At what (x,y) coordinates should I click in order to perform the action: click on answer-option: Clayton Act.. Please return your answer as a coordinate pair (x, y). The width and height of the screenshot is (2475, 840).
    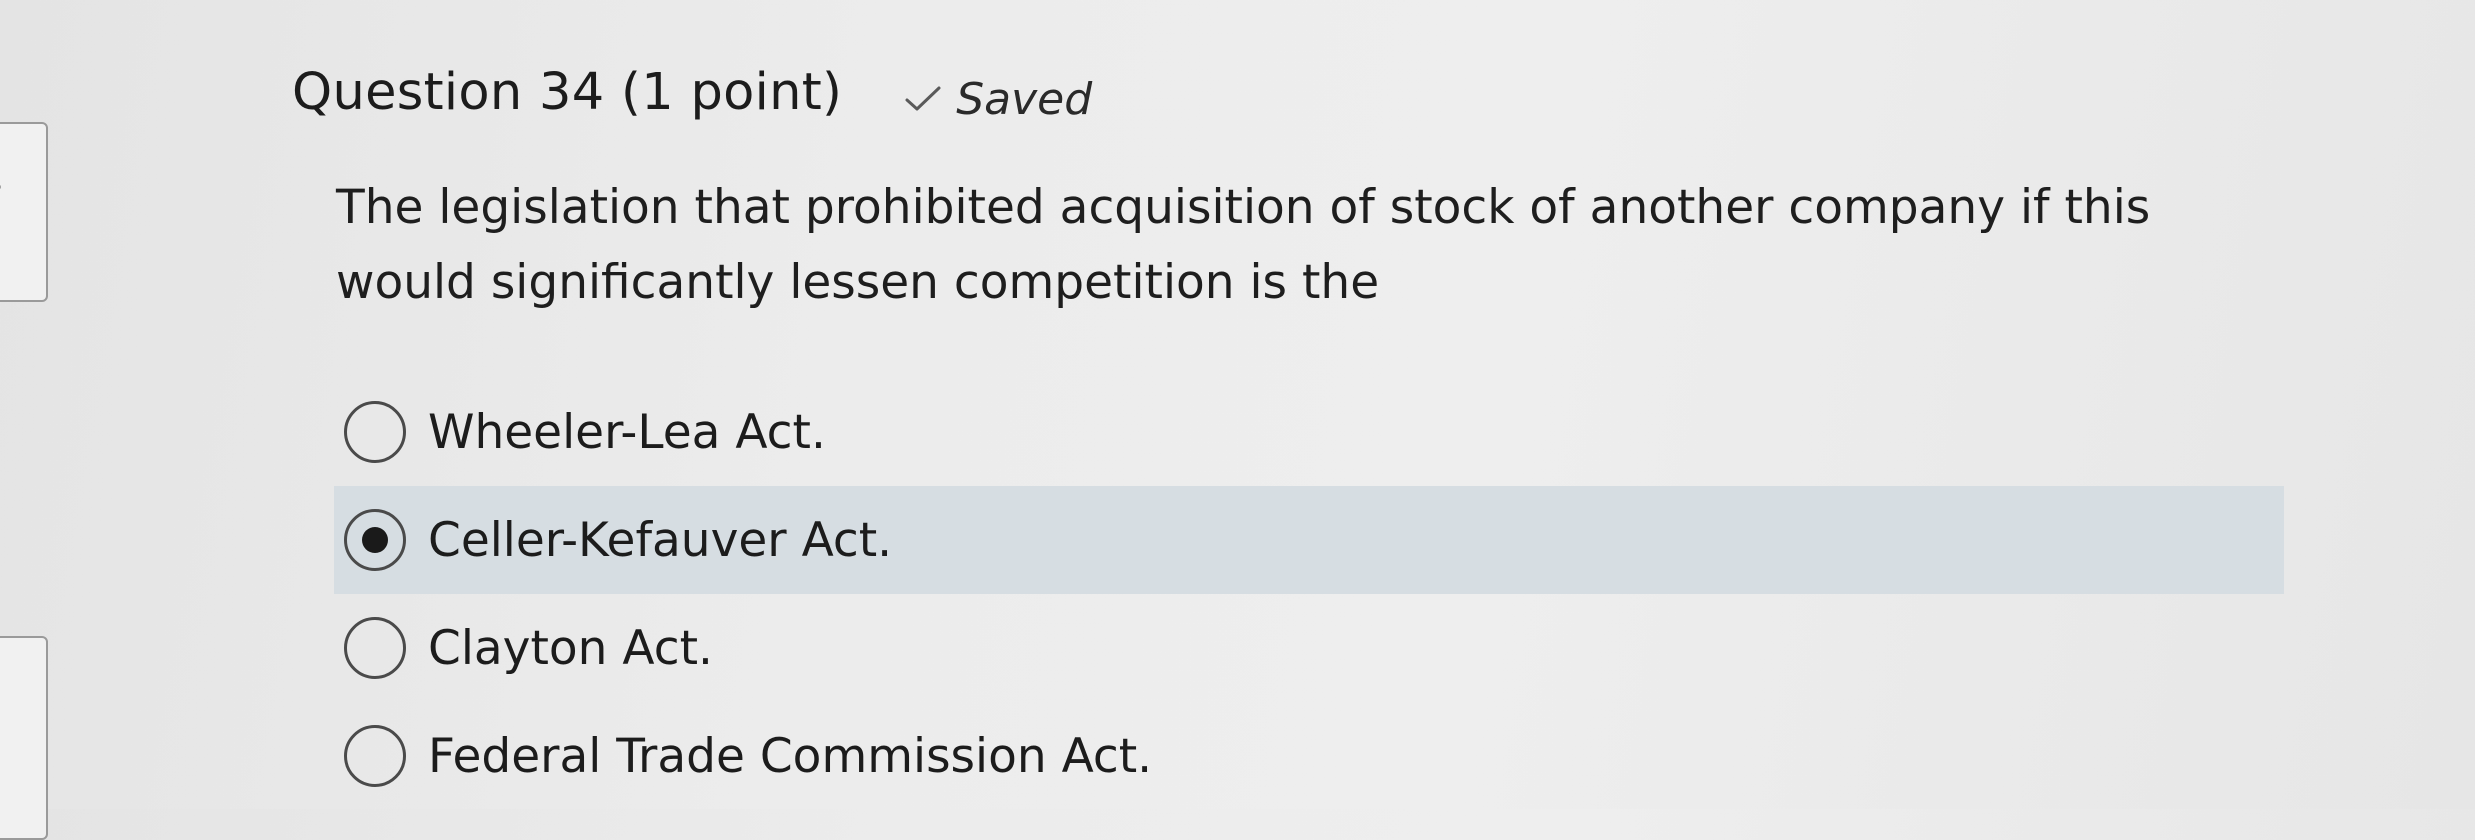
    Looking at the image, I should click on (1309, 648).